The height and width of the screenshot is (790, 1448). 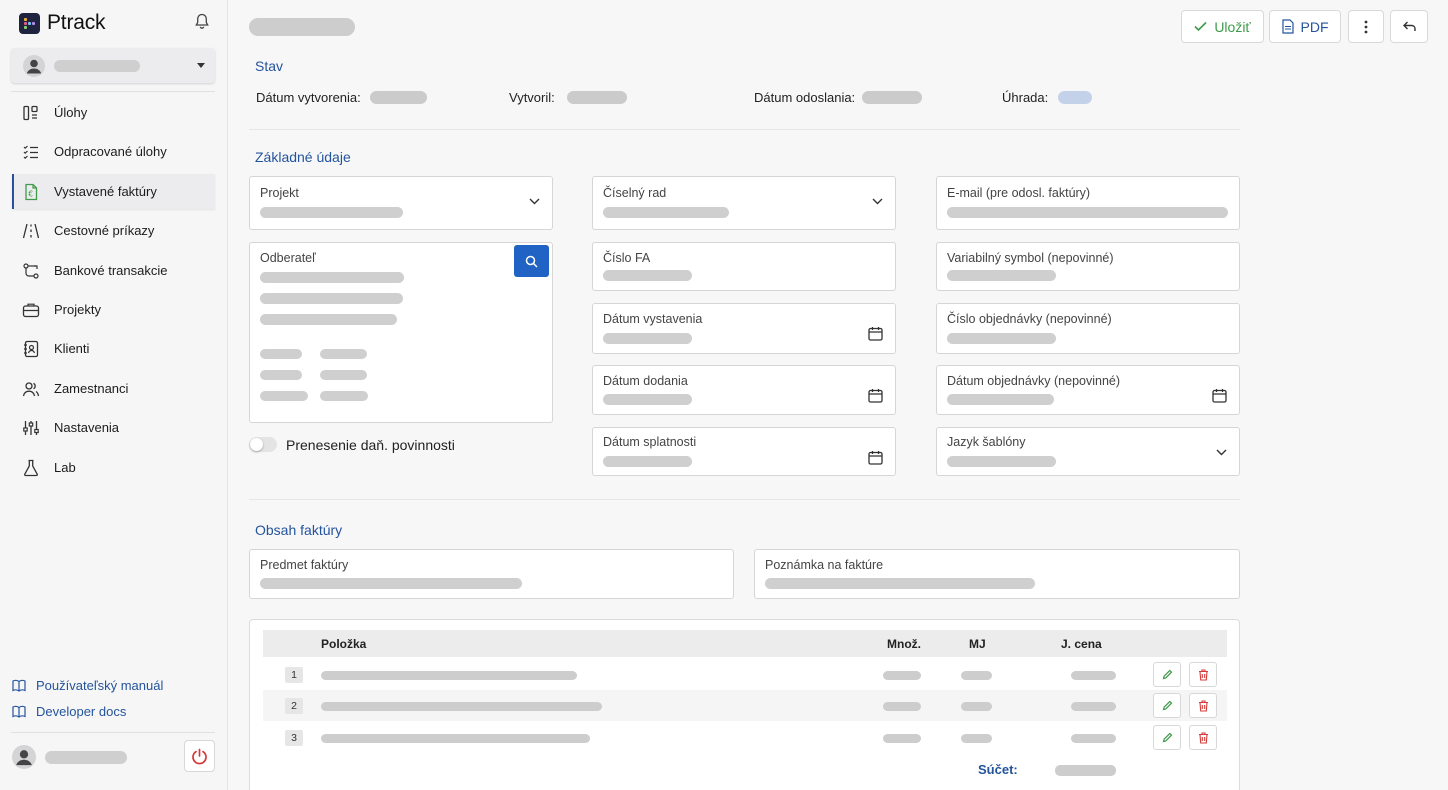 What do you see at coordinates (1088, 328) in the screenshot?
I see `order-number-field: Číslo objednávky (nepovinné)` at bounding box center [1088, 328].